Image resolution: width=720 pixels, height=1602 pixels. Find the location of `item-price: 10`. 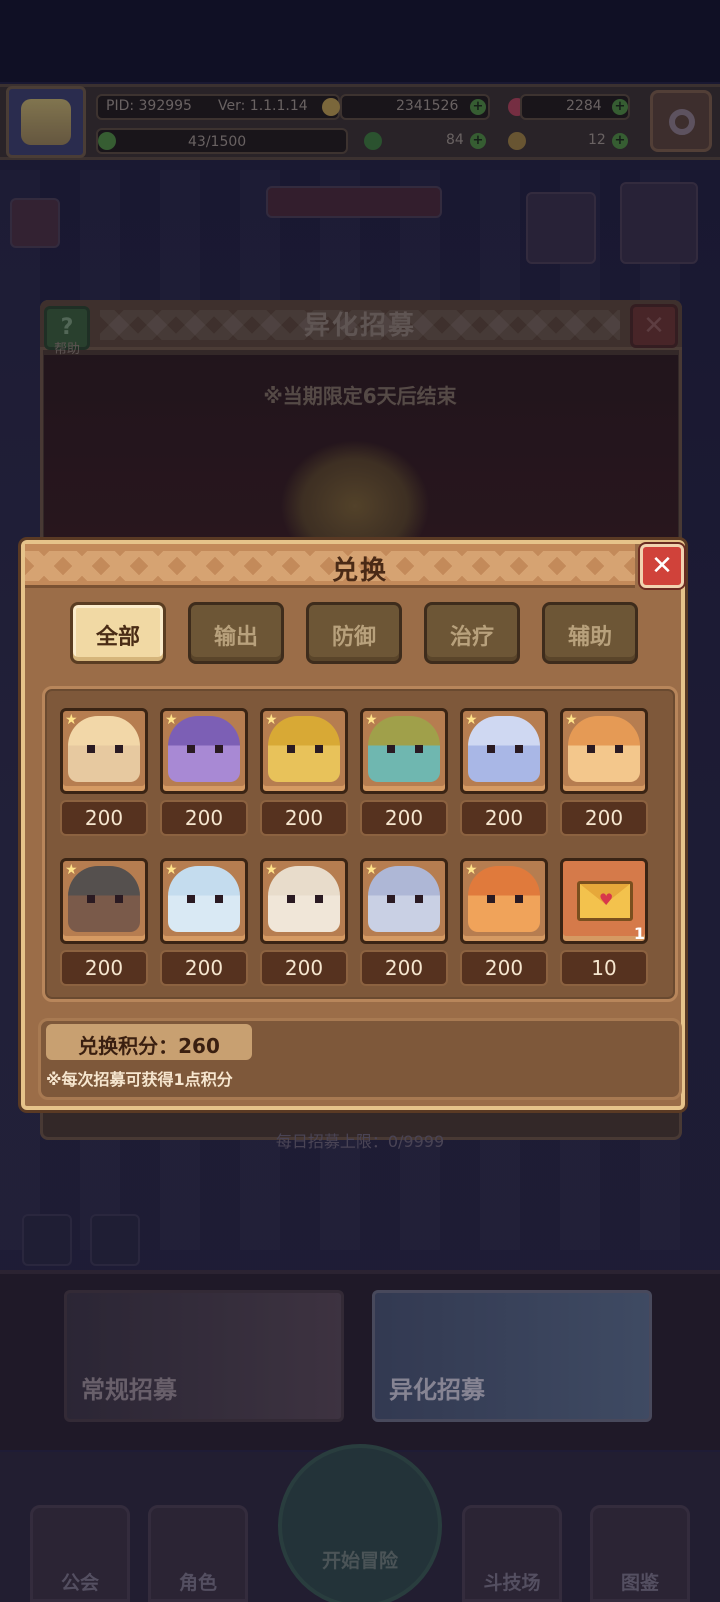

item-price: 10 is located at coordinates (604, 968).